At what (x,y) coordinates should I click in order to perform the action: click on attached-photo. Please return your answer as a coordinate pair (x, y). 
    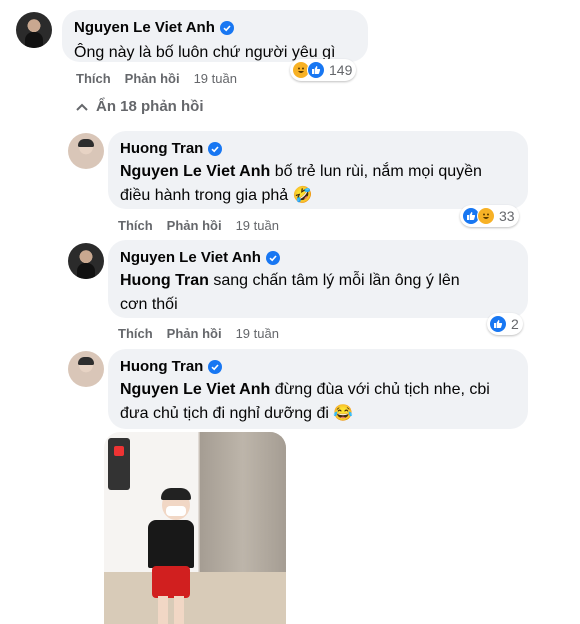
    Looking at the image, I should click on (195, 528).